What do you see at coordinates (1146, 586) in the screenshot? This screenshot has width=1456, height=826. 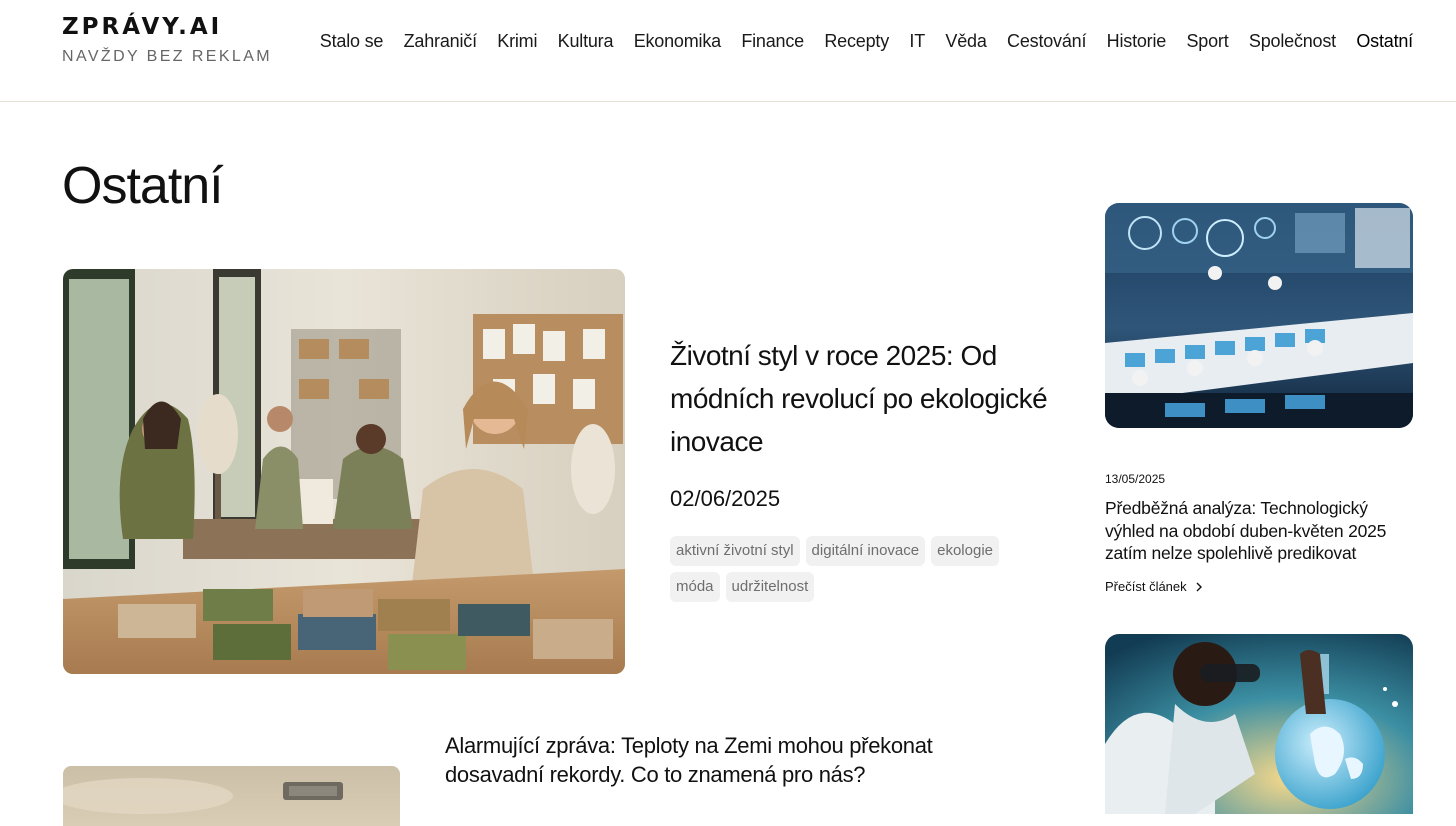 I see `read-article-label: Přečíst článek` at bounding box center [1146, 586].